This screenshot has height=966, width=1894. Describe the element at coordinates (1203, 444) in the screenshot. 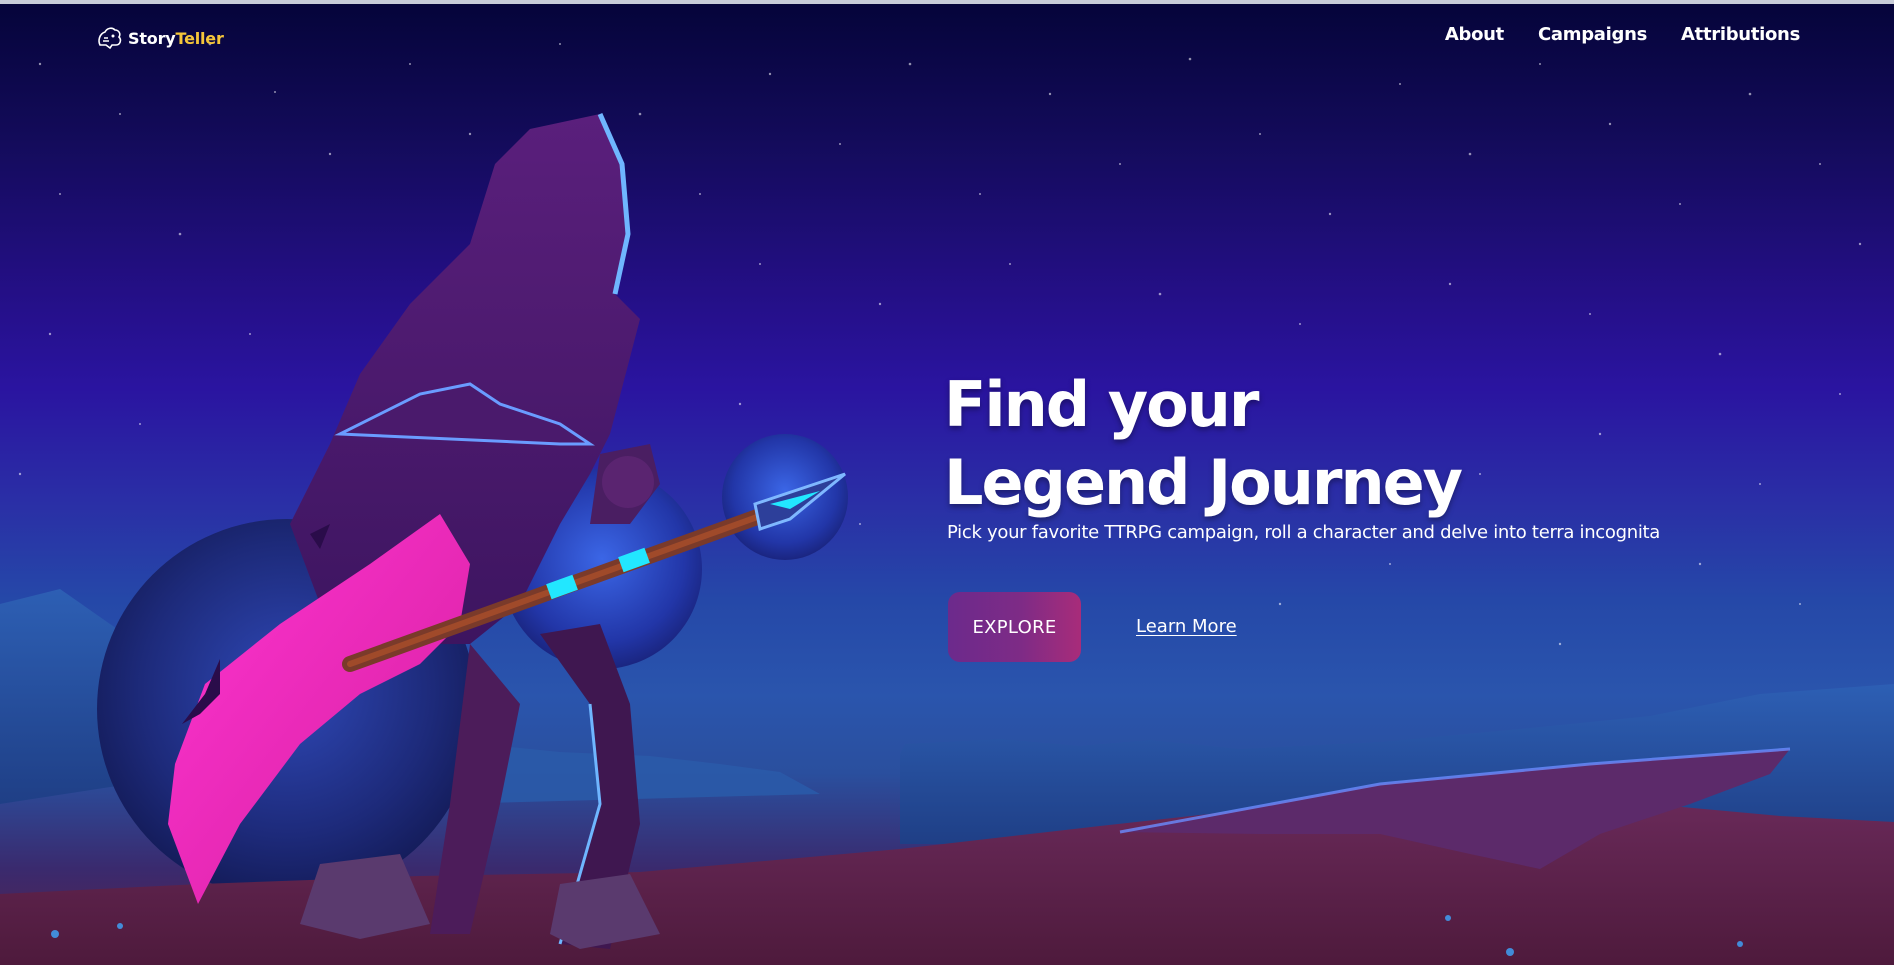

I see `hero-headline: Find your Legend Journey` at that location.